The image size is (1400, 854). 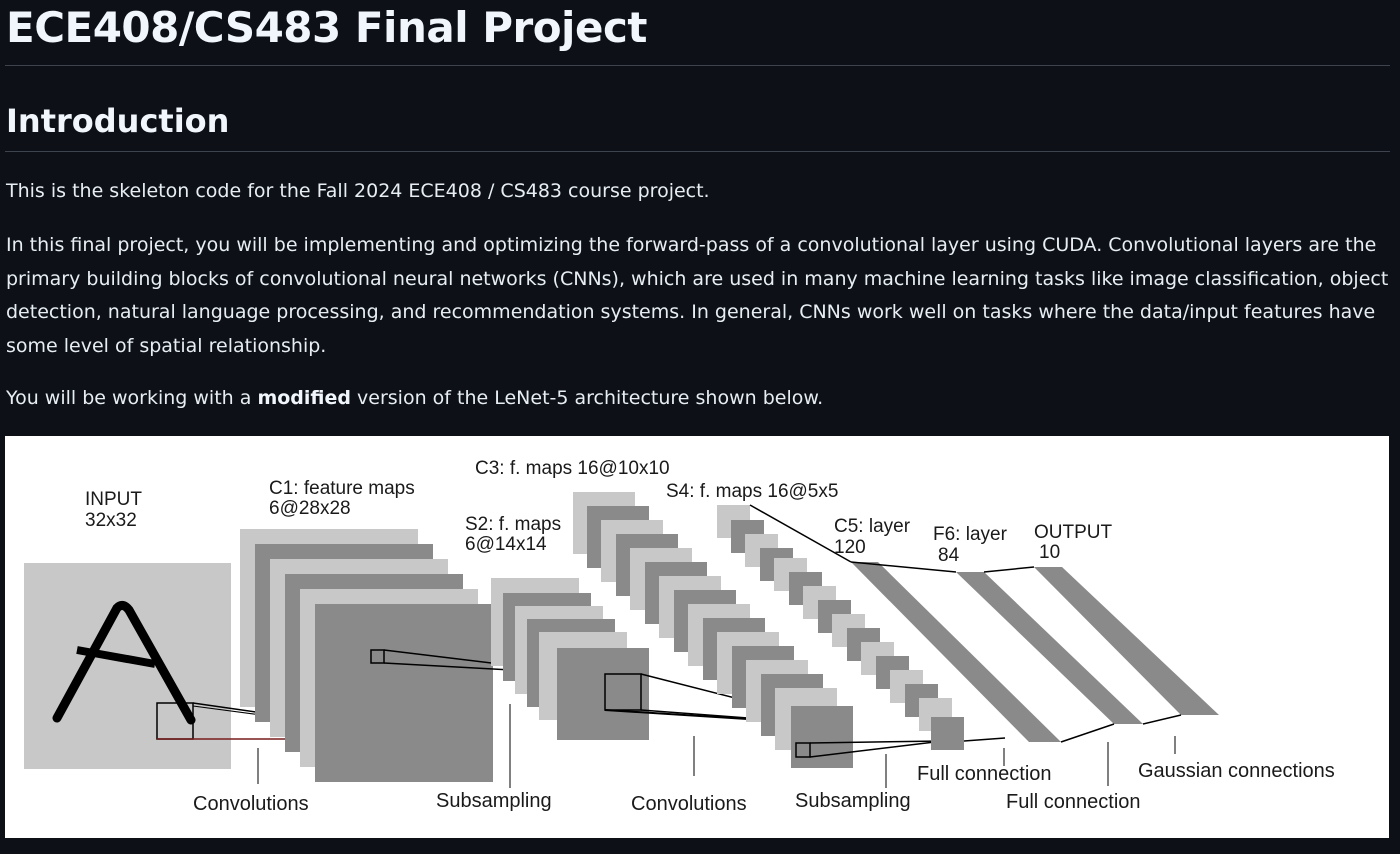 What do you see at coordinates (132, 398) in the screenshot?
I see `para3-text-start: You will be working with a` at bounding box center [132, 398].